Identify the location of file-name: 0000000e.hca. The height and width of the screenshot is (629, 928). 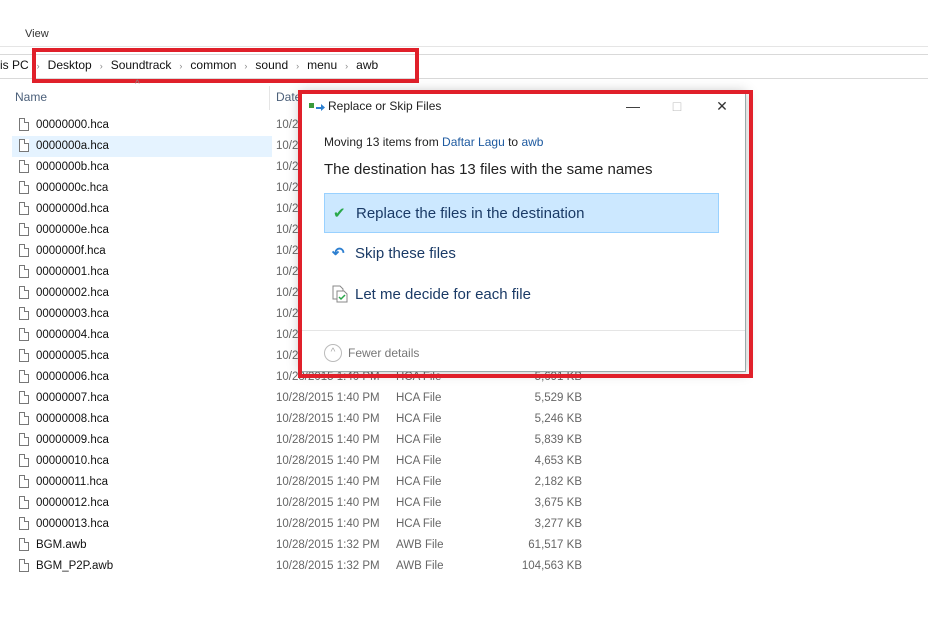
(72, 230).